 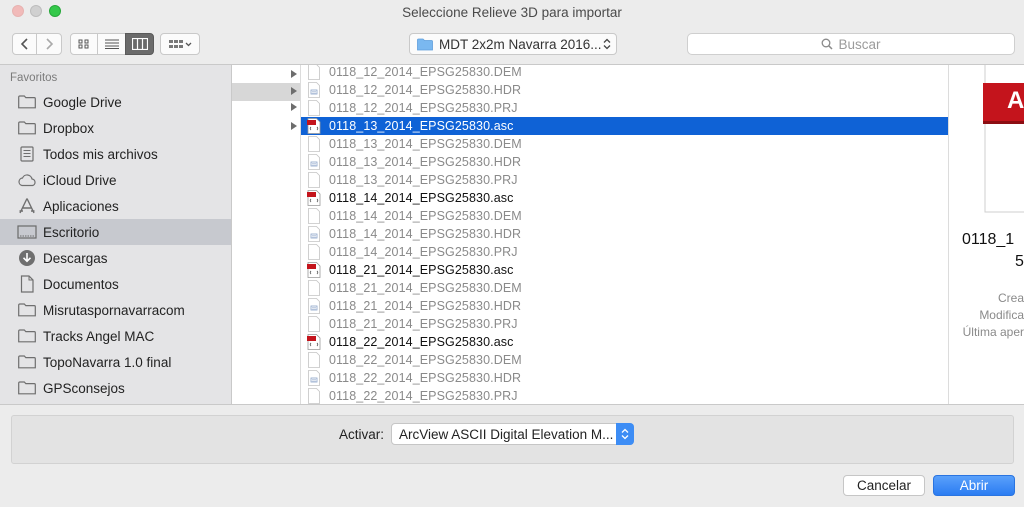 I want to click on open-button: Abrir, so click(x=974, y=485).